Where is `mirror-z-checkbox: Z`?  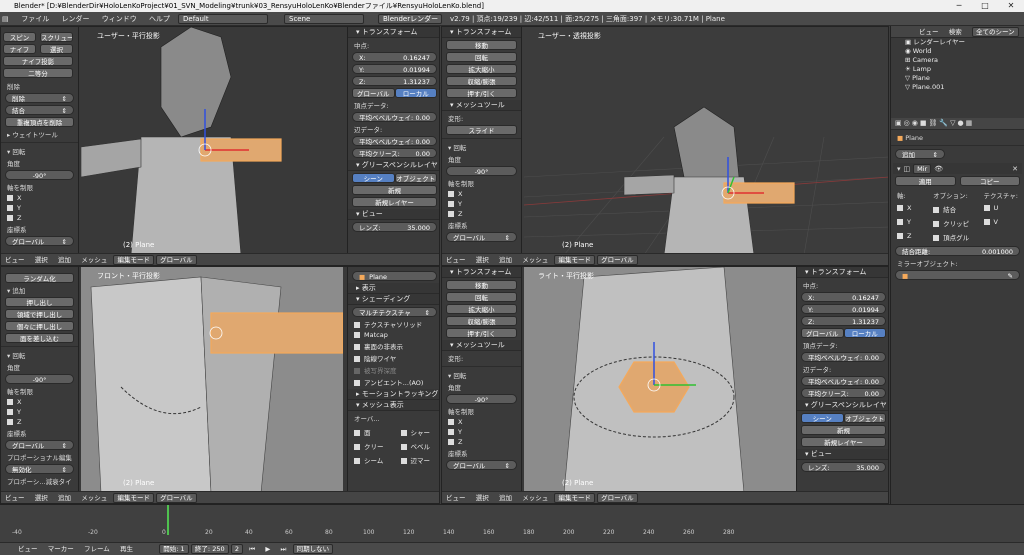
mirror-z-checkbox: Z is located at coordinates (909, 237).